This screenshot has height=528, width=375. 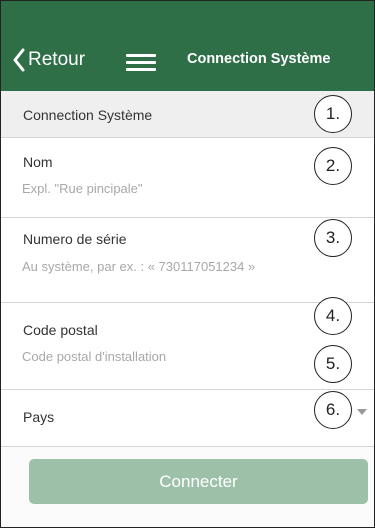 What do you see at coordinates (333, 114) in the screenshot?
I see `callout-1: 1.` at bounding box center [333, 114].